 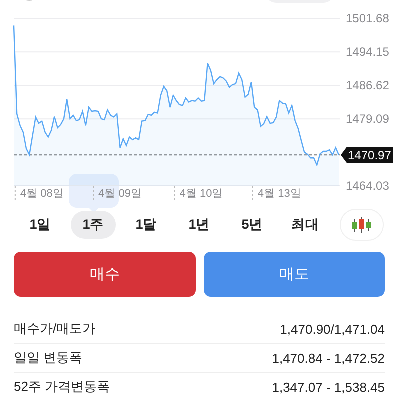 I want to click on axis-label: 1464.03, so click(x=368, y=186).